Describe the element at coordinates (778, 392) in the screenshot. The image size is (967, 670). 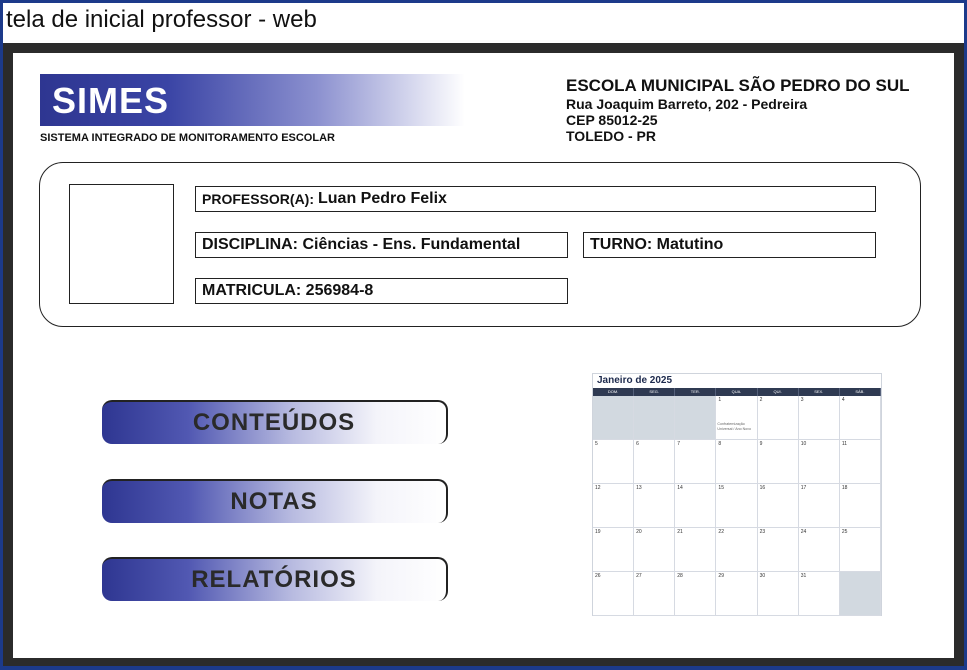
I see `weekday-label: QUI.` at that location.